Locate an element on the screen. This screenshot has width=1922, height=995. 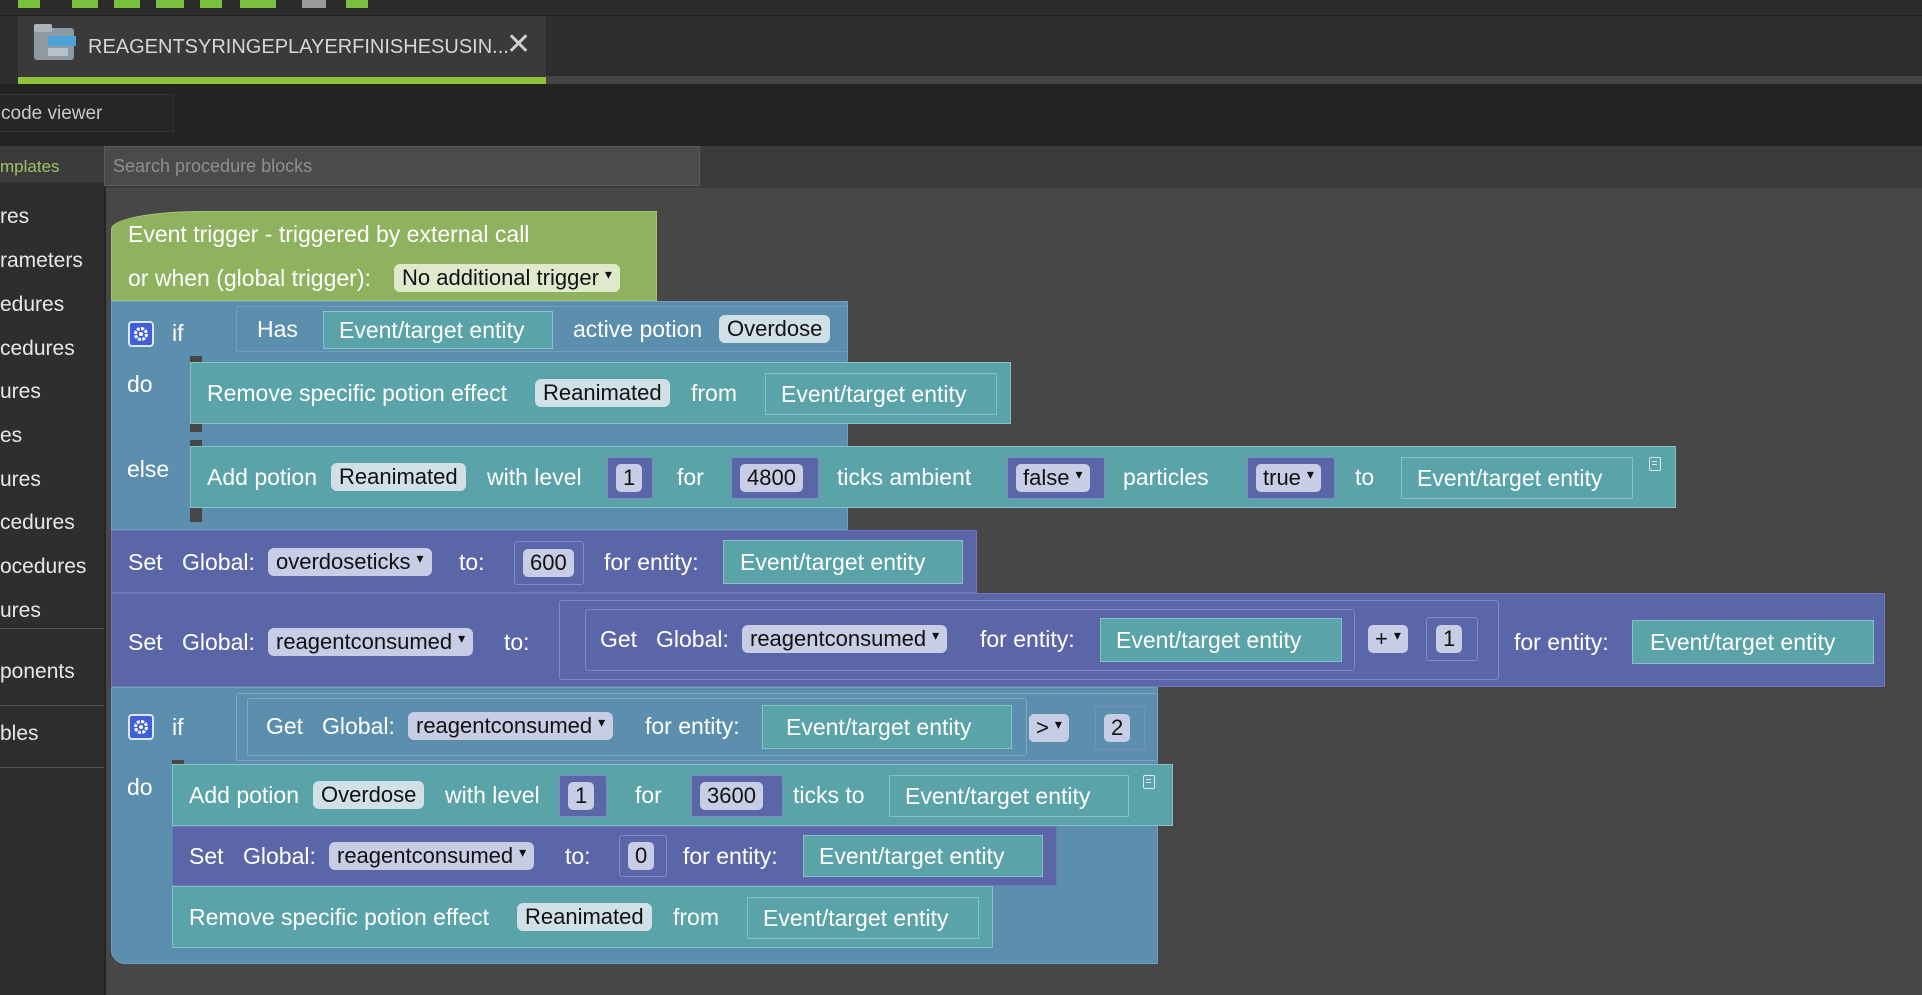
ticks-input: 3600 is located at coordinates (737, 796).